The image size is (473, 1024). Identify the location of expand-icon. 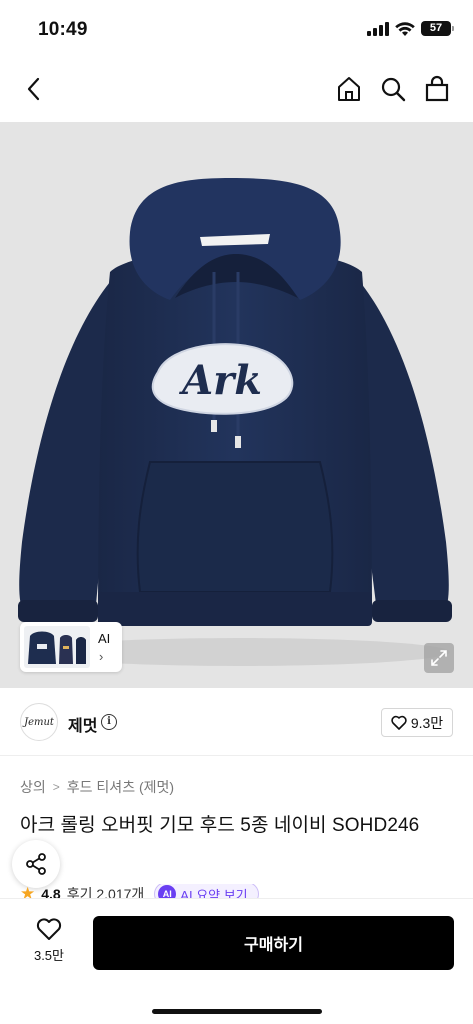
(439, 658).